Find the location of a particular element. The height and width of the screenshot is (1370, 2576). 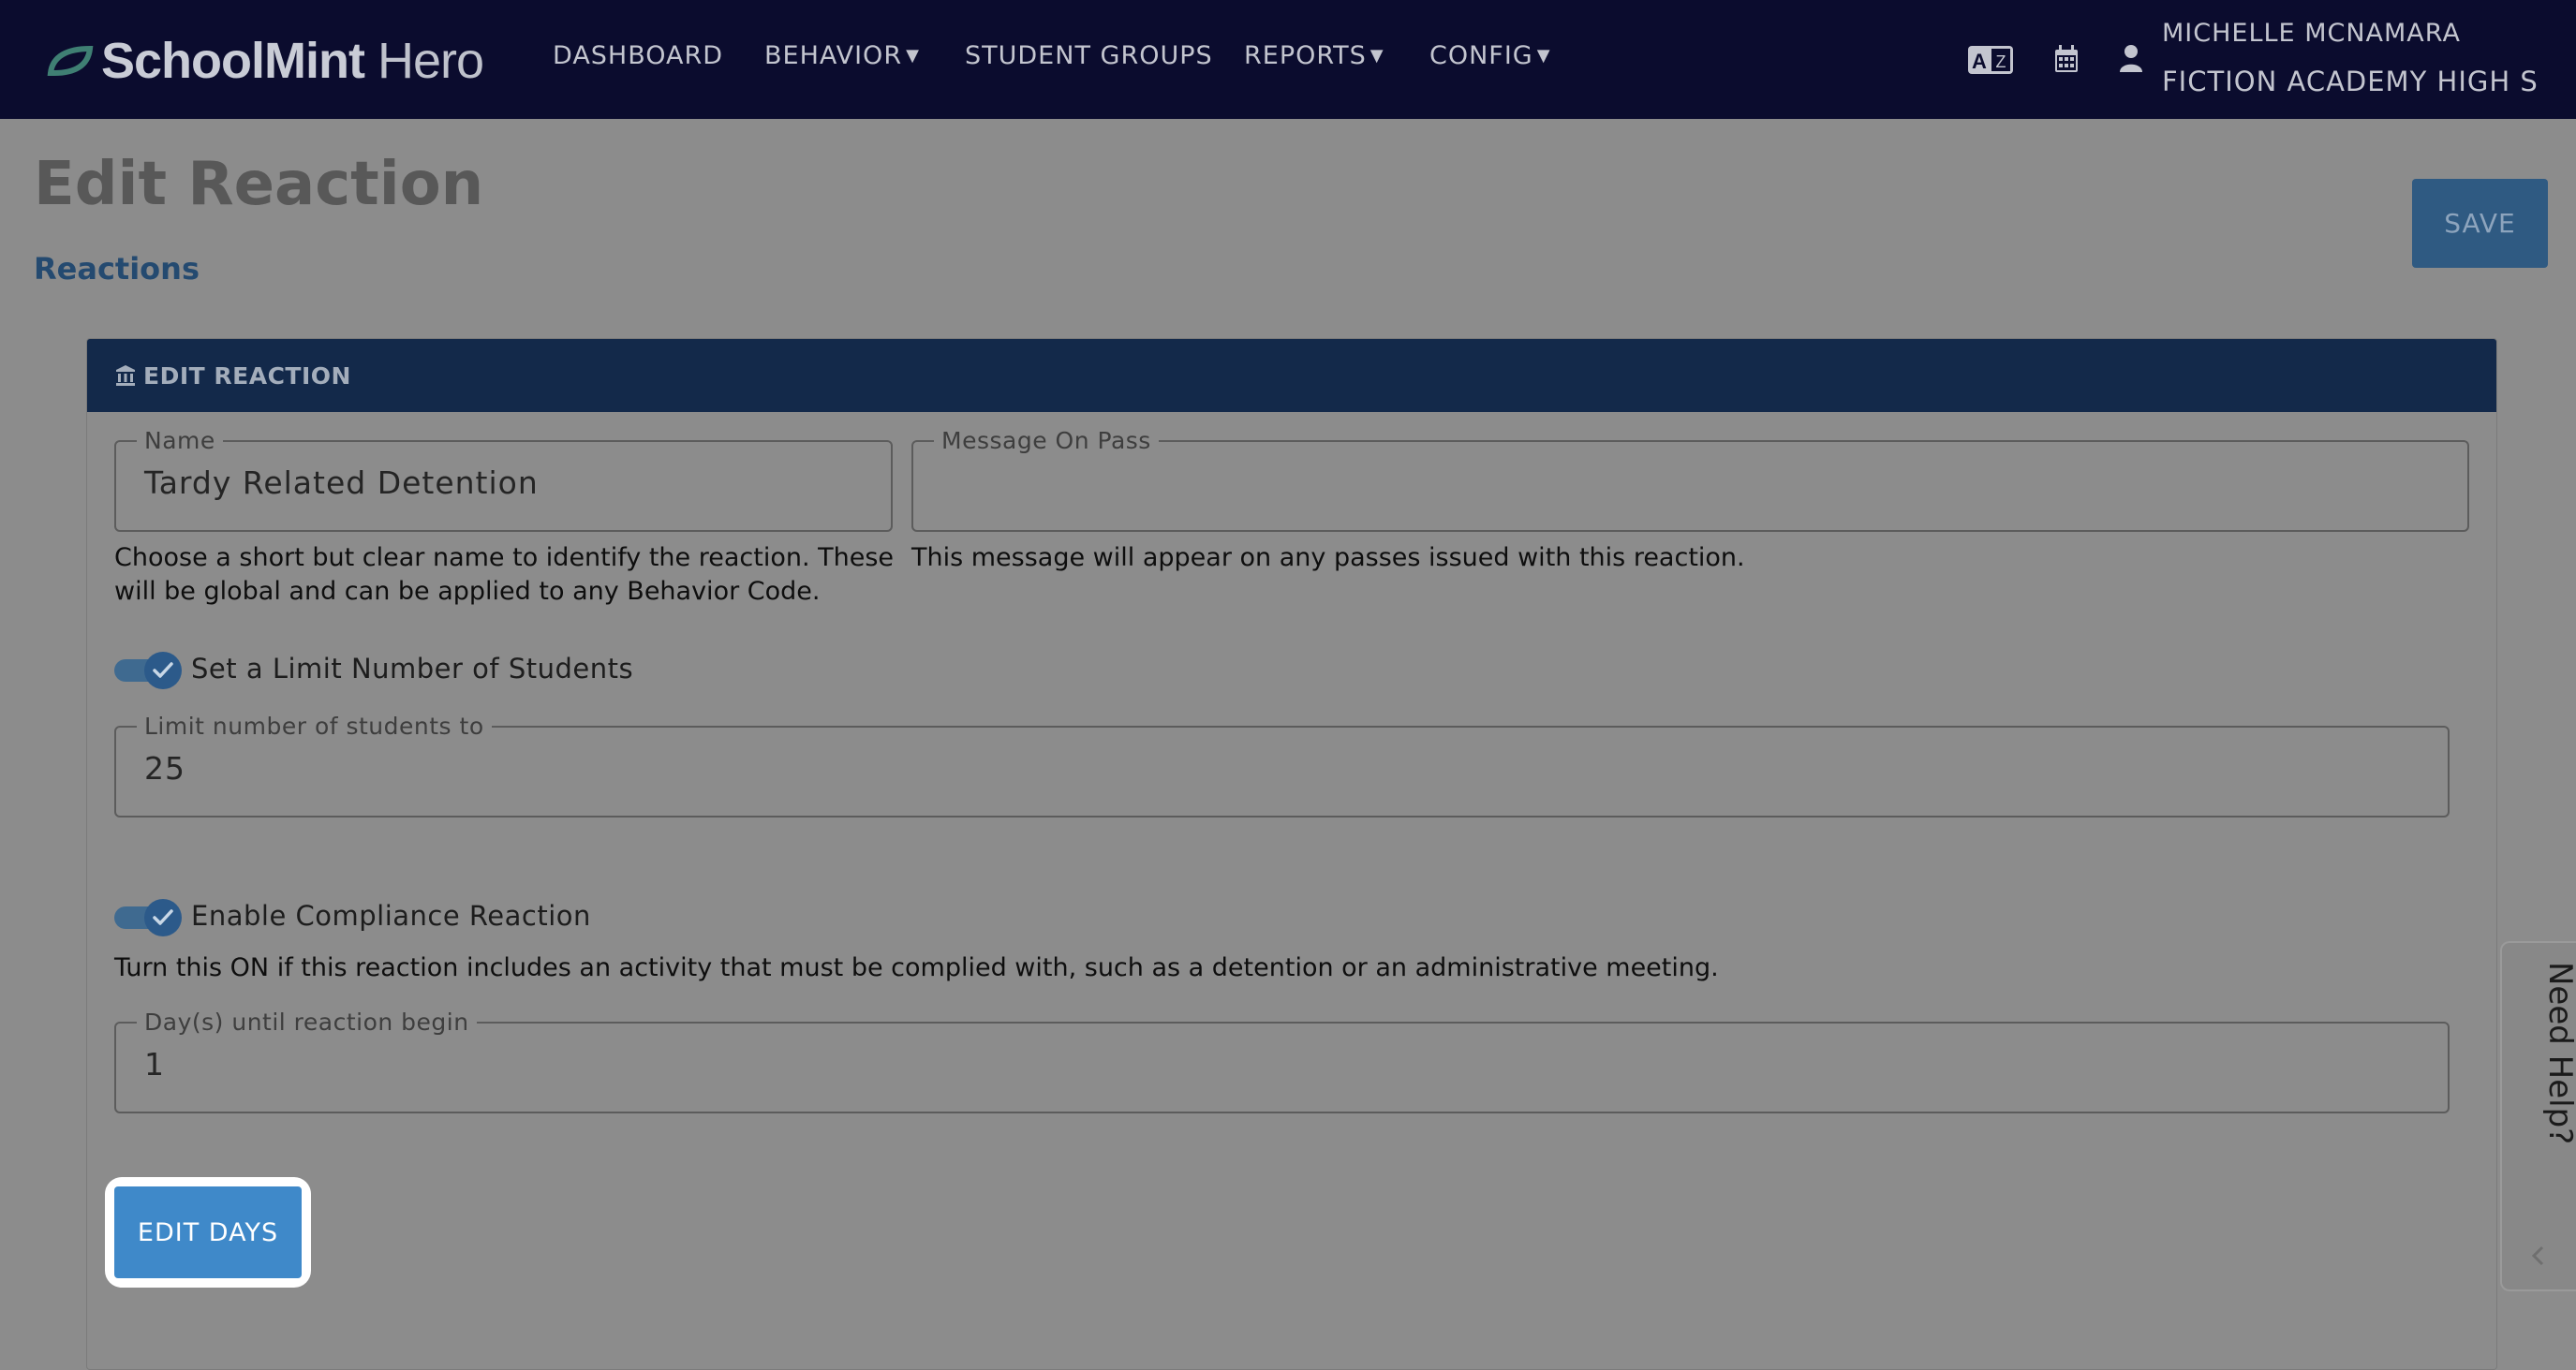

name-field: Name Tardy Related Detention is located at coordinates (503, 480).